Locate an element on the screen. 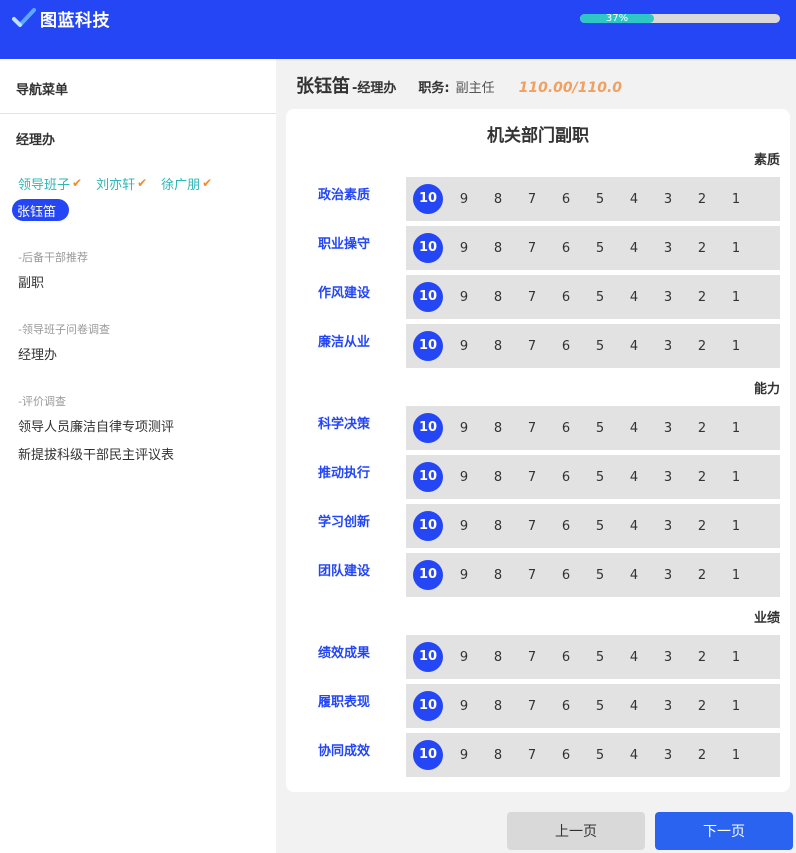 The height and width of the screenshot is (853, 796). sidebar-link: 副职 is located at coordinates (53, 284).